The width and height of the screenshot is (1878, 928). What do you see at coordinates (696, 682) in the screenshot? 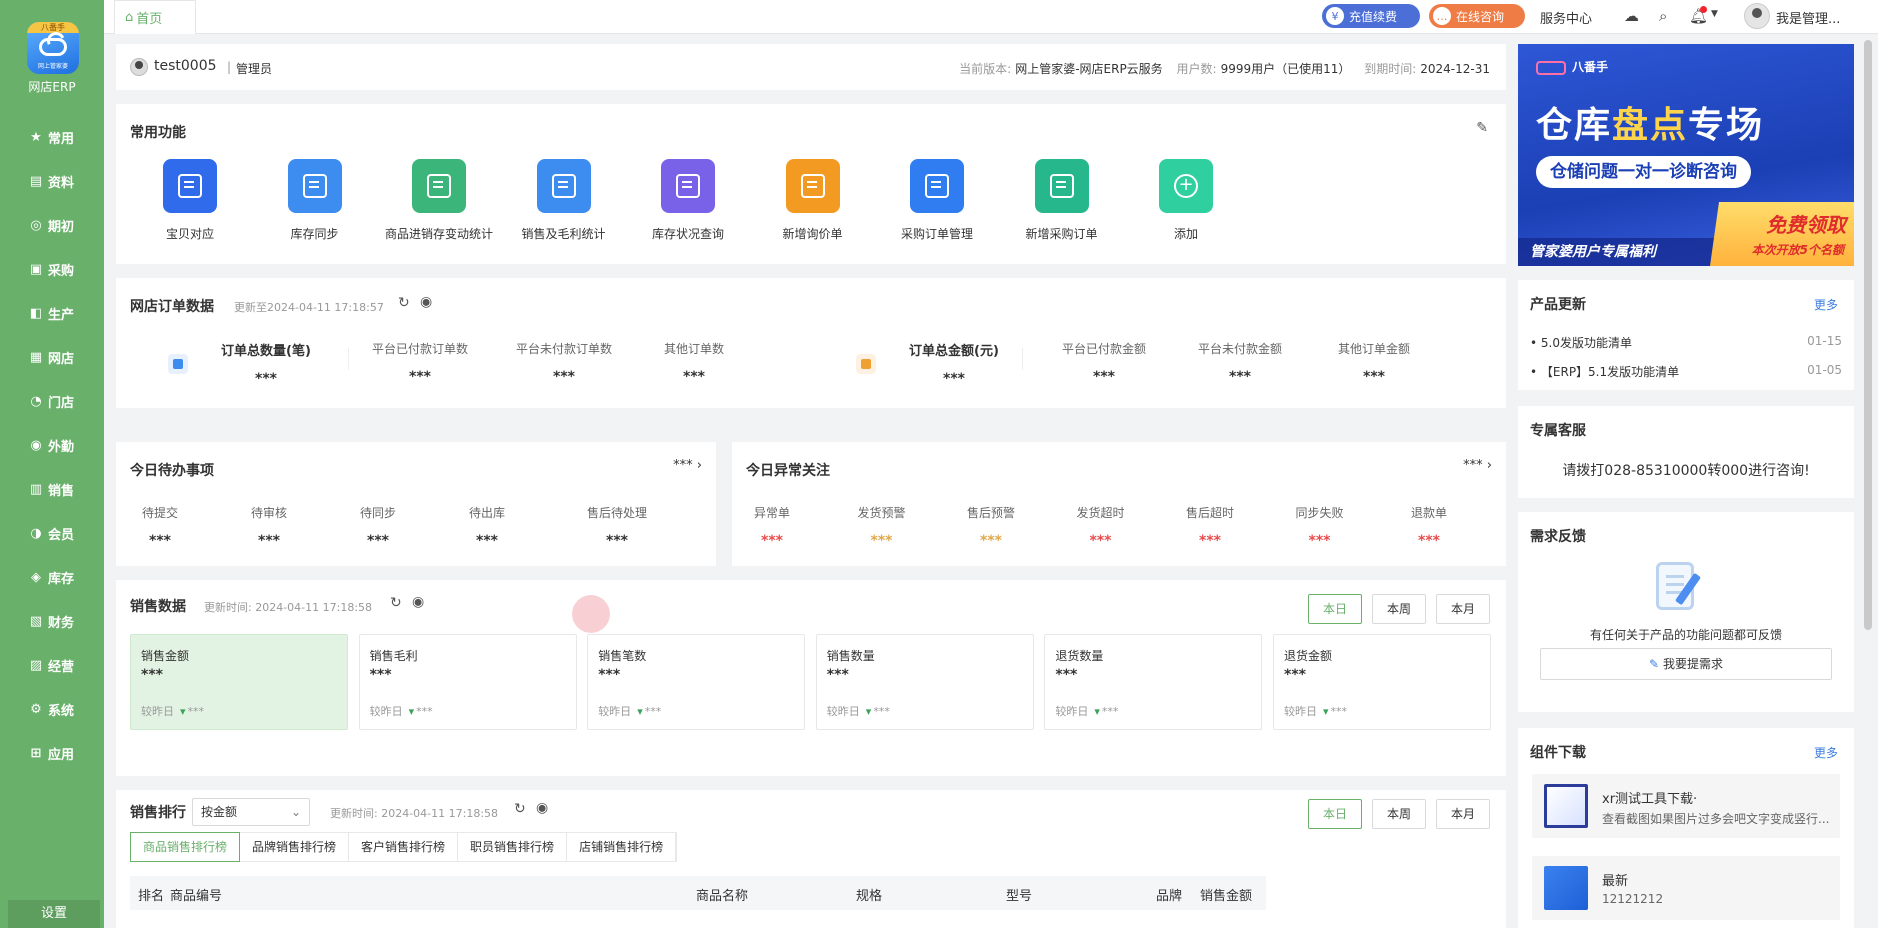
I see `sales-card: 销售笔数 *** 较昨日 ▾ ***` at bounding box center [696, 682].